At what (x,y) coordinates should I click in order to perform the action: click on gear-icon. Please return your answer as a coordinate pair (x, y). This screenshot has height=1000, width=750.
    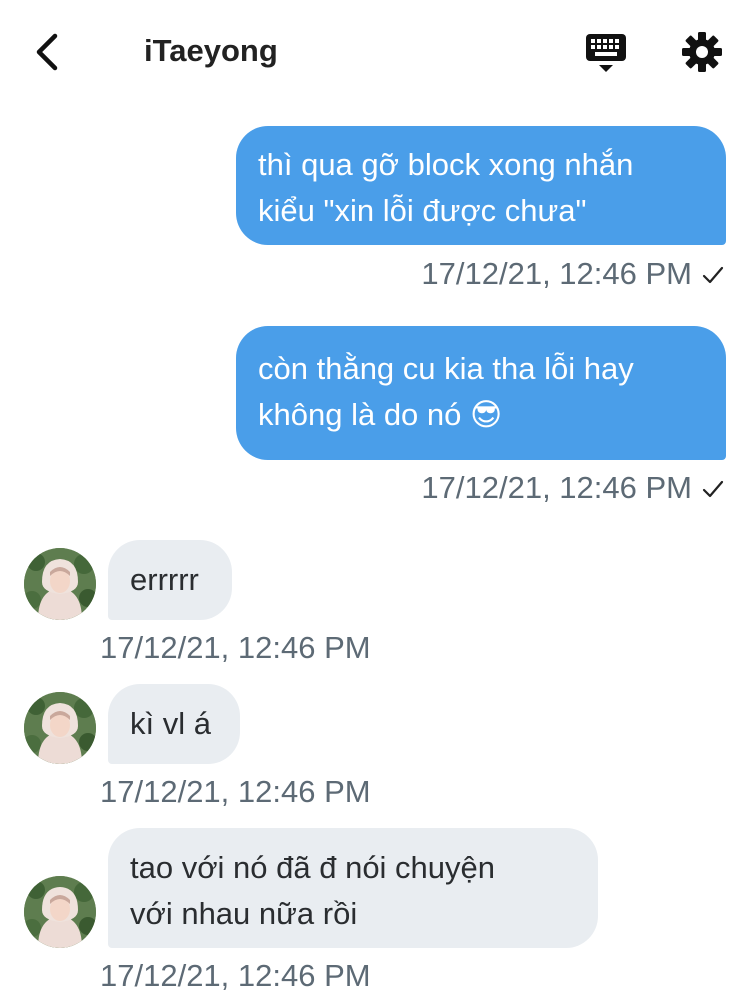
    Looking at the image, I should click on (702, 52).